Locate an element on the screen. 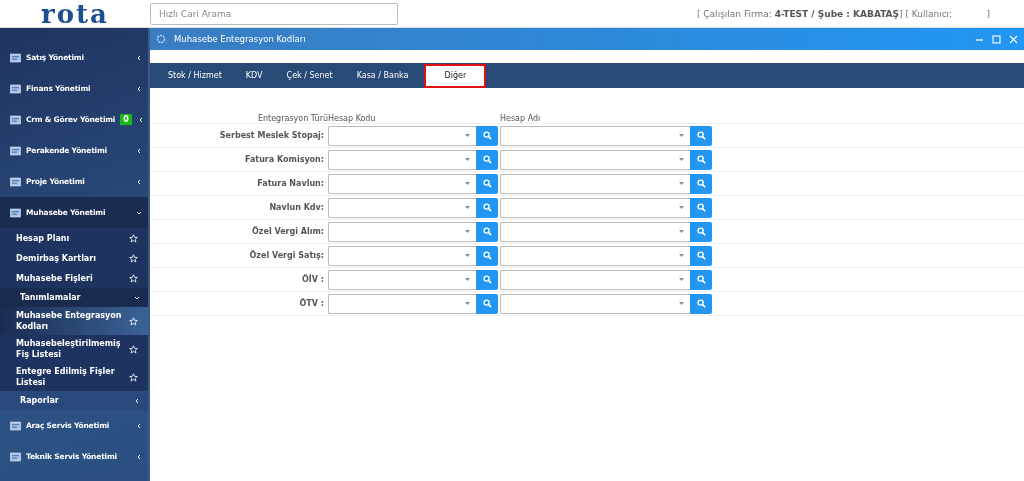 This screenshot has height=481, width=1024. tab: Diğer is located at coordinates (455, 75).